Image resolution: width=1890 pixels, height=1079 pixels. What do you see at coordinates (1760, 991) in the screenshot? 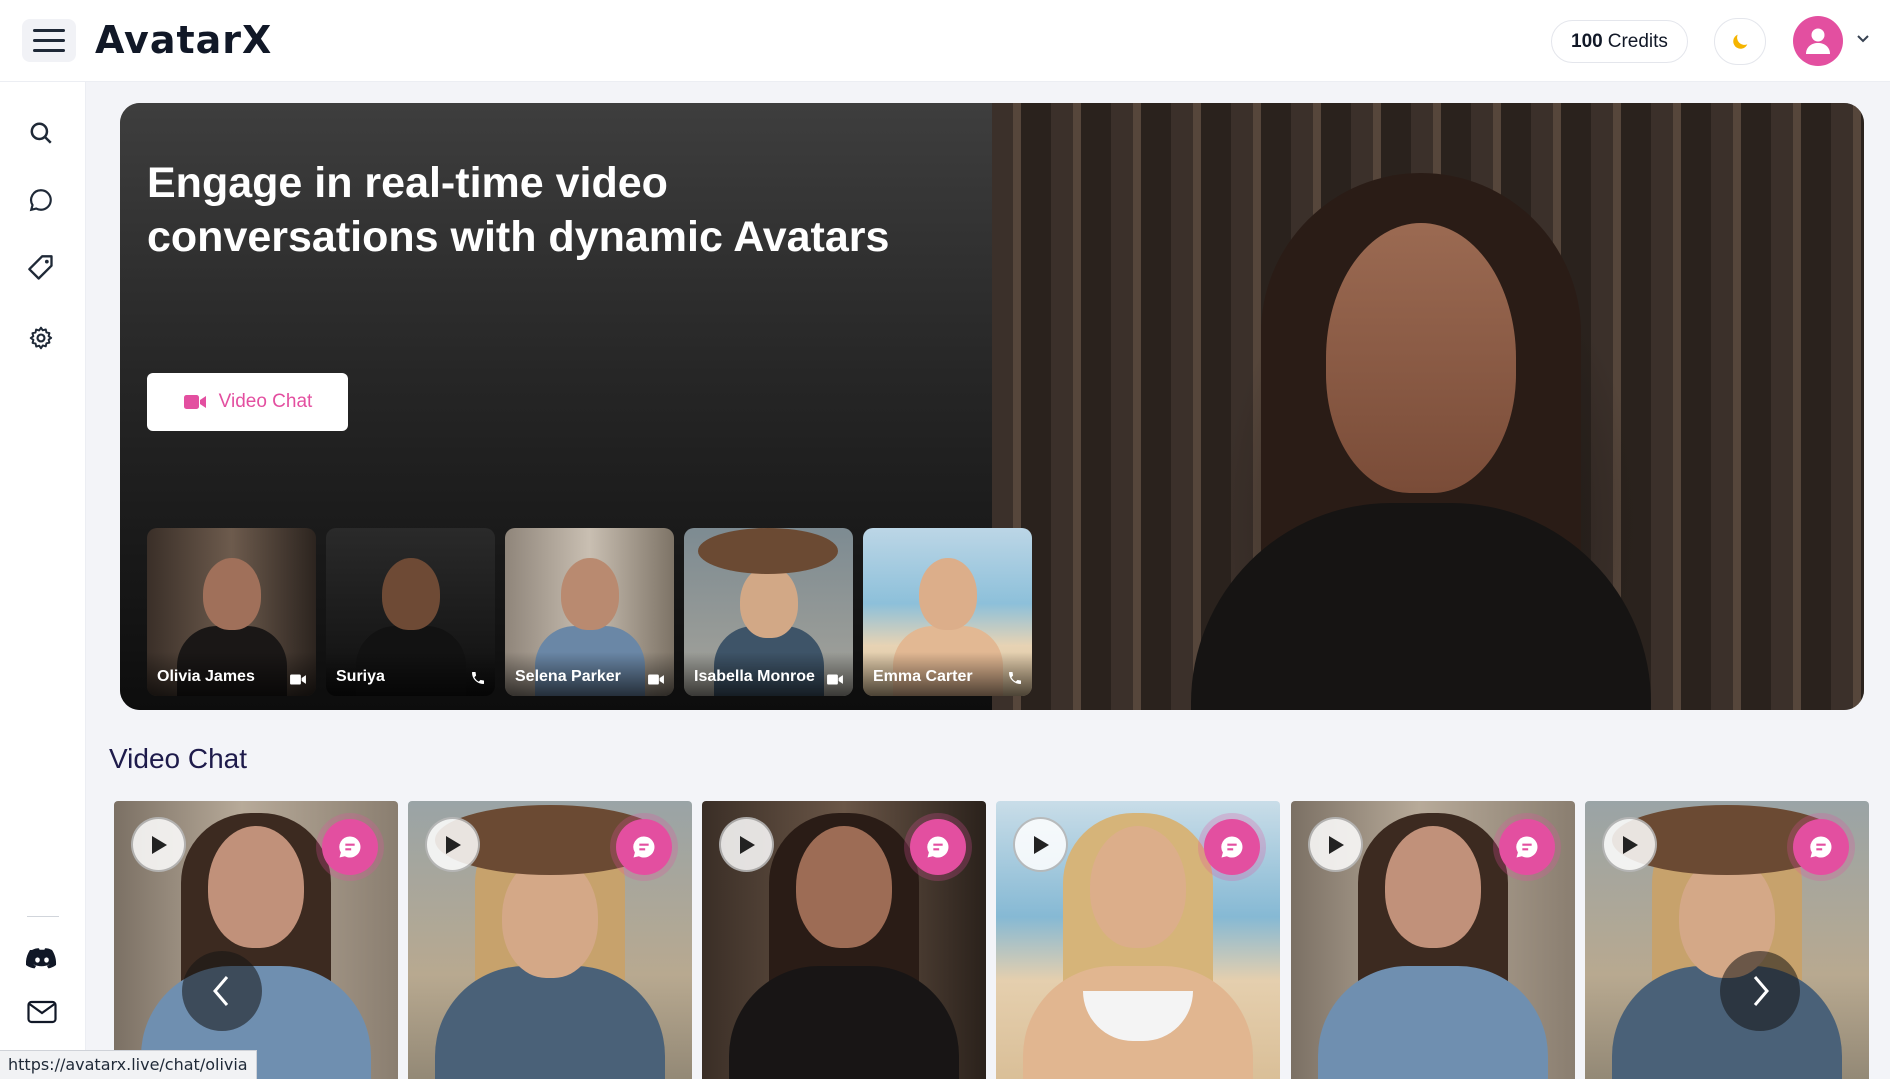
I see `carousel-next-button` at bounding box center [1760, 991].